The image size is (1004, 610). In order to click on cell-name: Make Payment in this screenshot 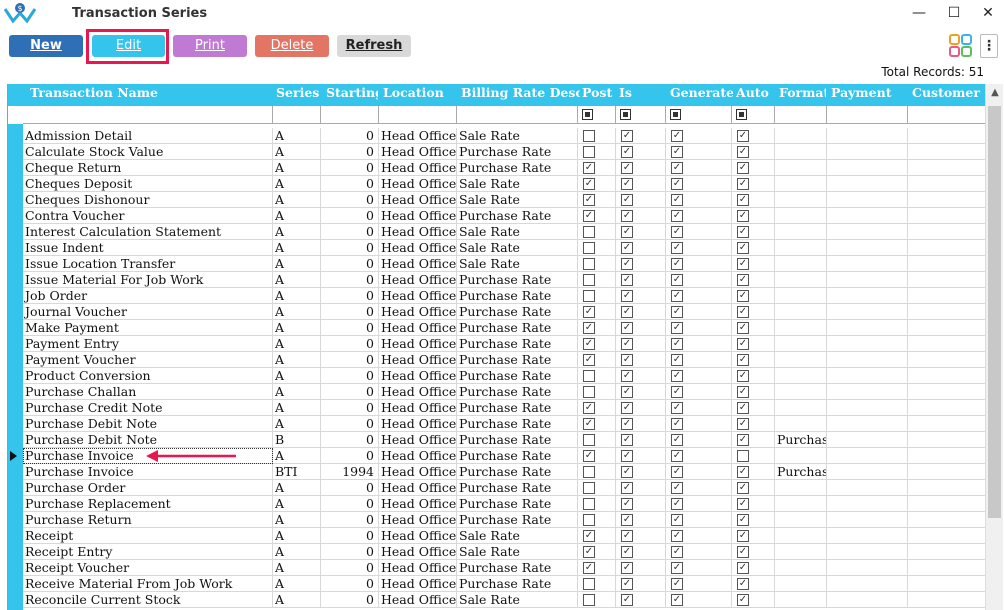, I will do `click(148, 328)`.